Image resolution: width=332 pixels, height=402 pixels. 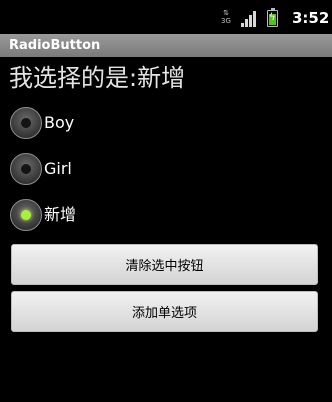 I want to click on app-title: RadioButton, so click(x=55, y=45).